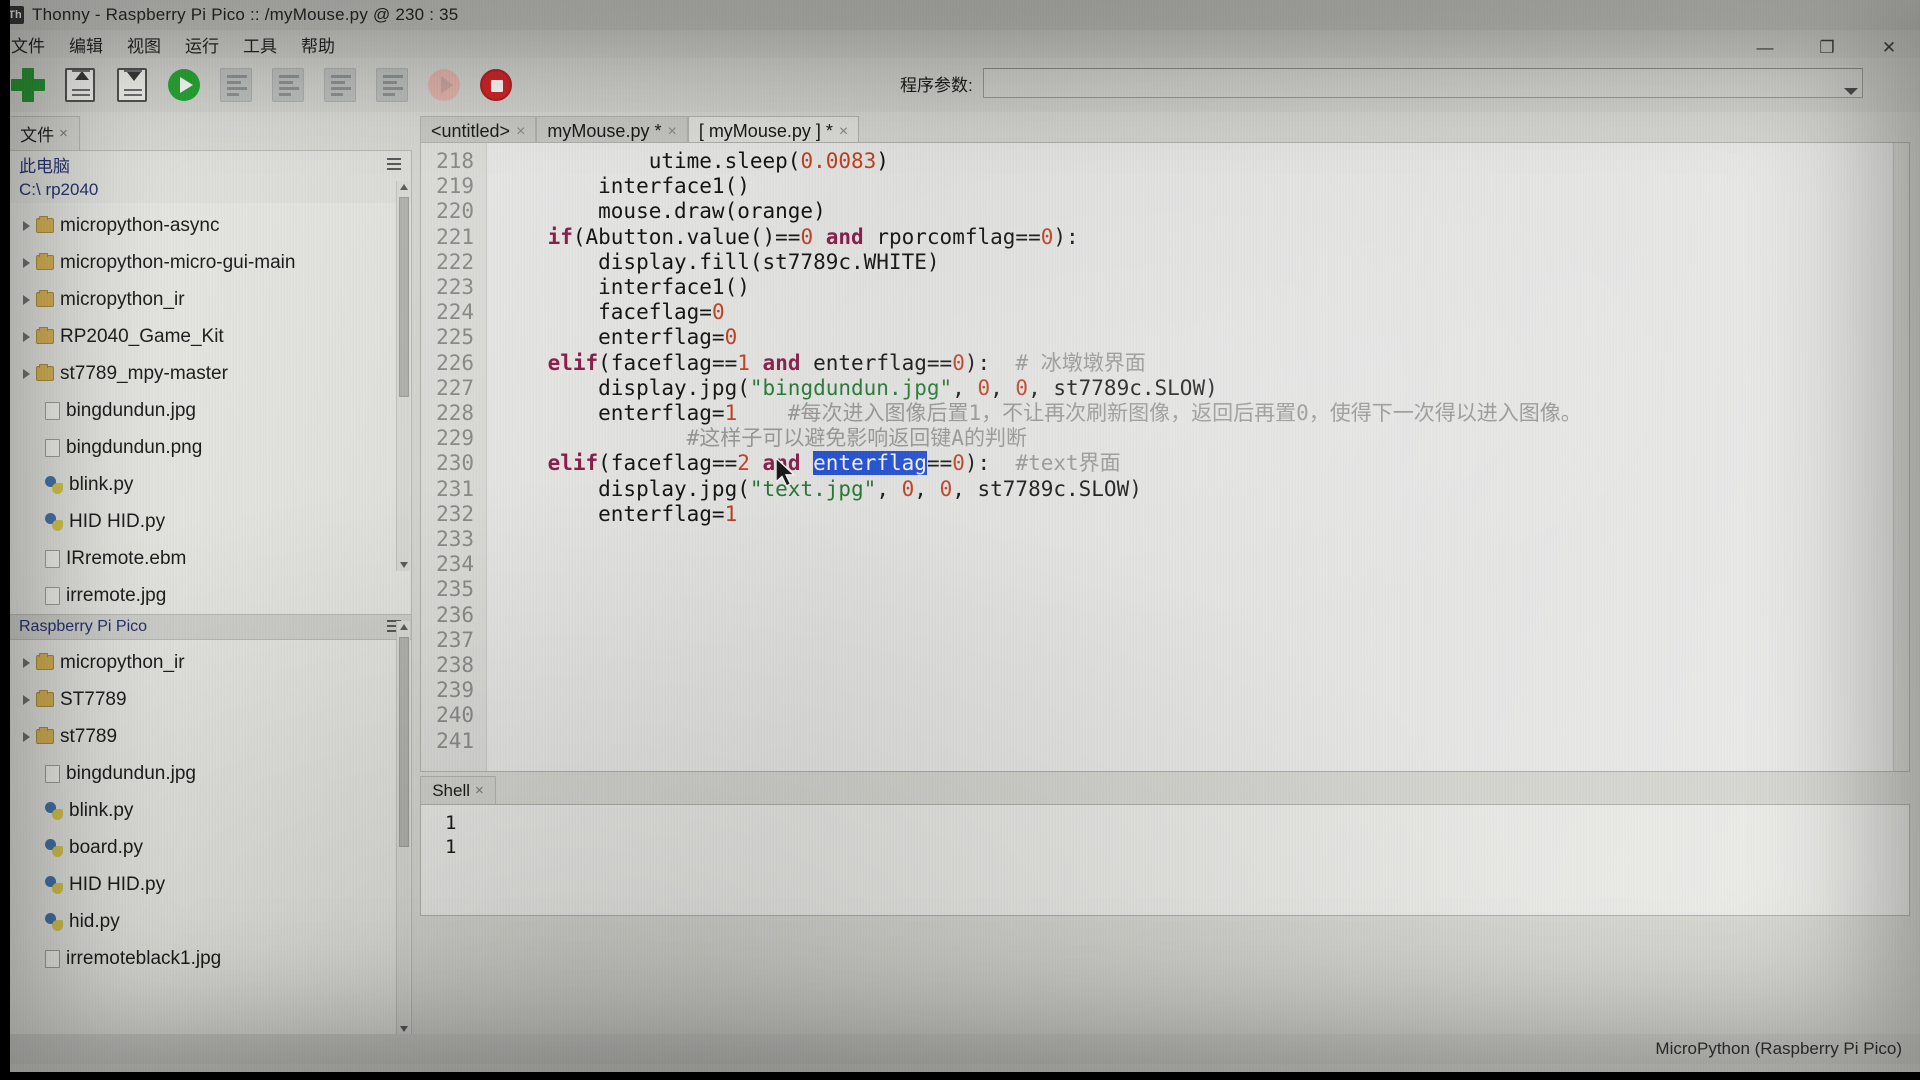 This screenshot has height=1080, width=1920. I want to click on menu-view: 视图, so click(144, 44).